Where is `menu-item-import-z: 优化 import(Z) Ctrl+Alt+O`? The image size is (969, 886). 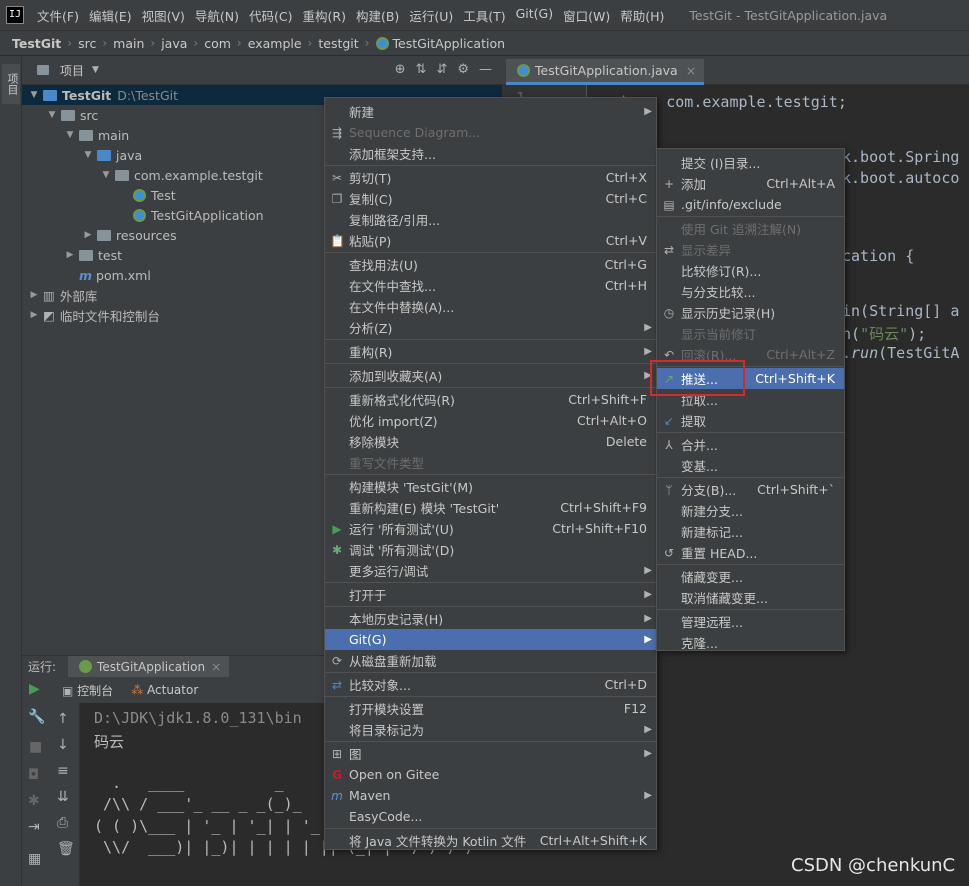
menu-item-import-z: 优化 import(Z) Ctrl+Alt+O is located at coordinates (490, 420).